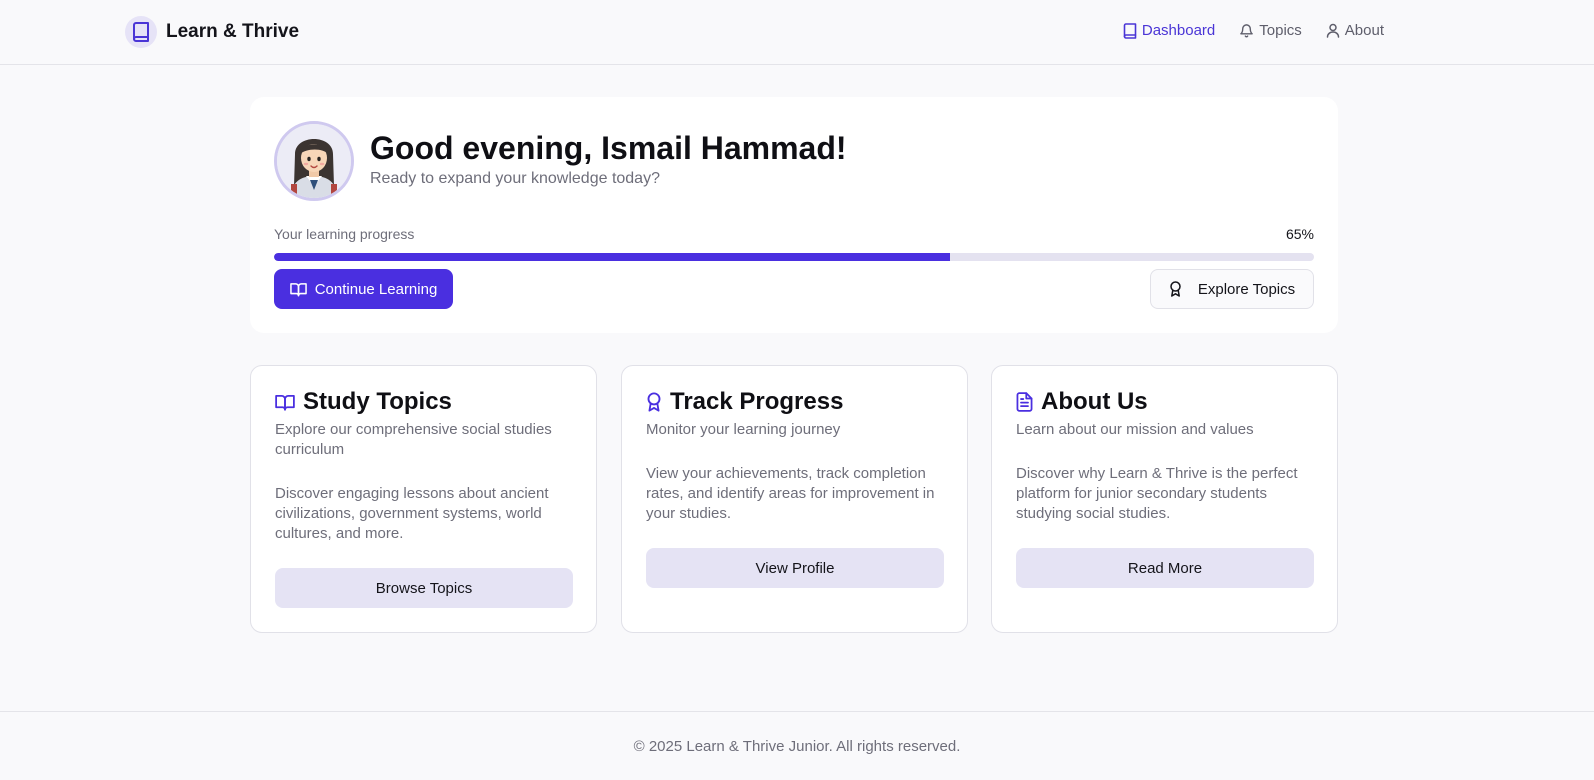 This screenshot has height=780, width=1594. Describe the element at coordinates (376, 289) in the screenshot. I see `continue-learning-label: Continue Learning` at that location.